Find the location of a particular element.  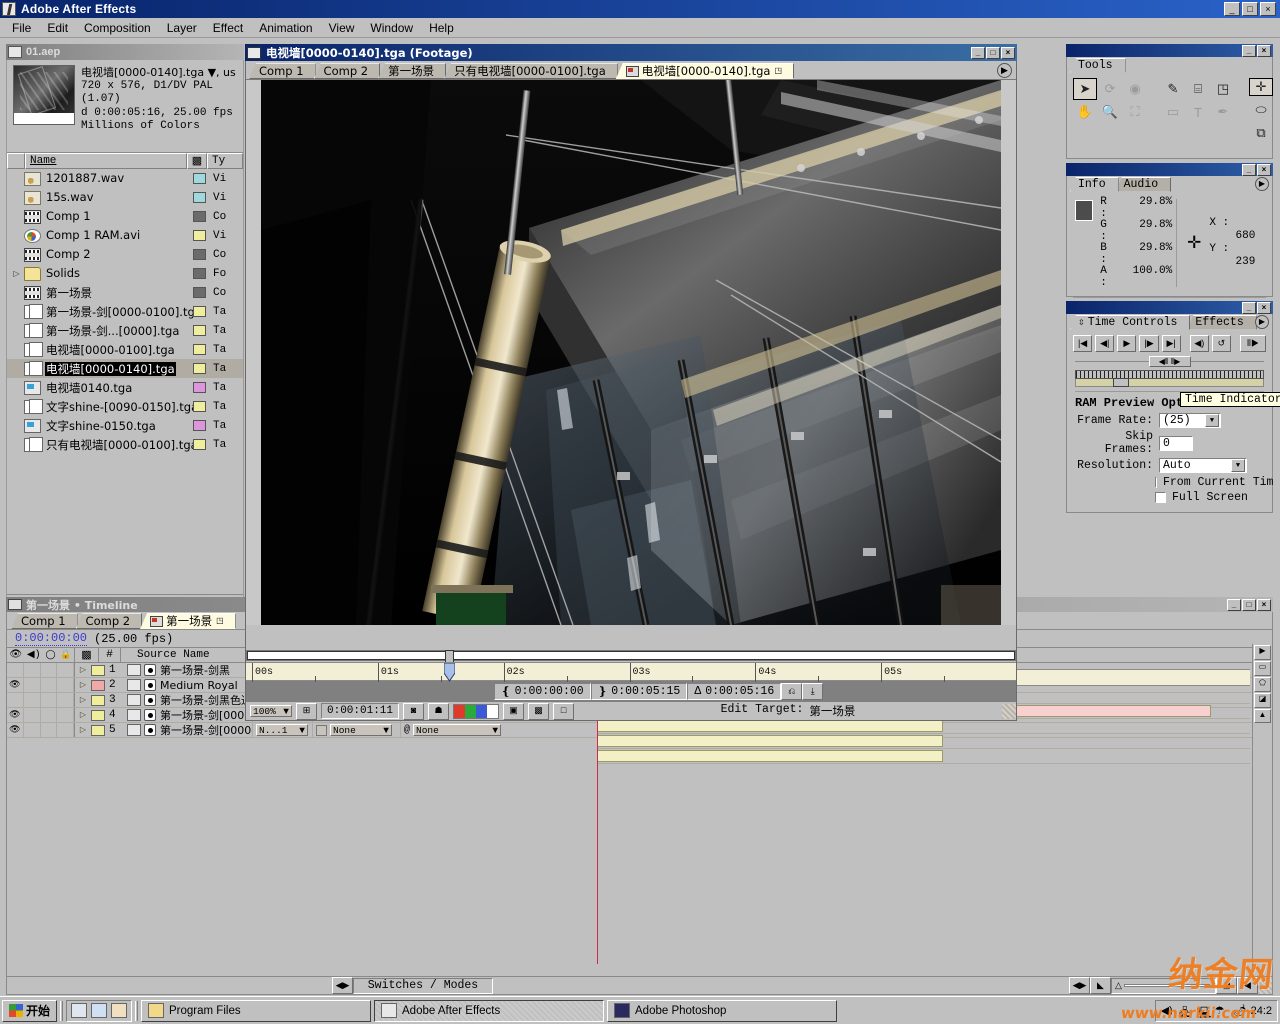

selection-tool: ➤ is located at coordinates (1085, 89).